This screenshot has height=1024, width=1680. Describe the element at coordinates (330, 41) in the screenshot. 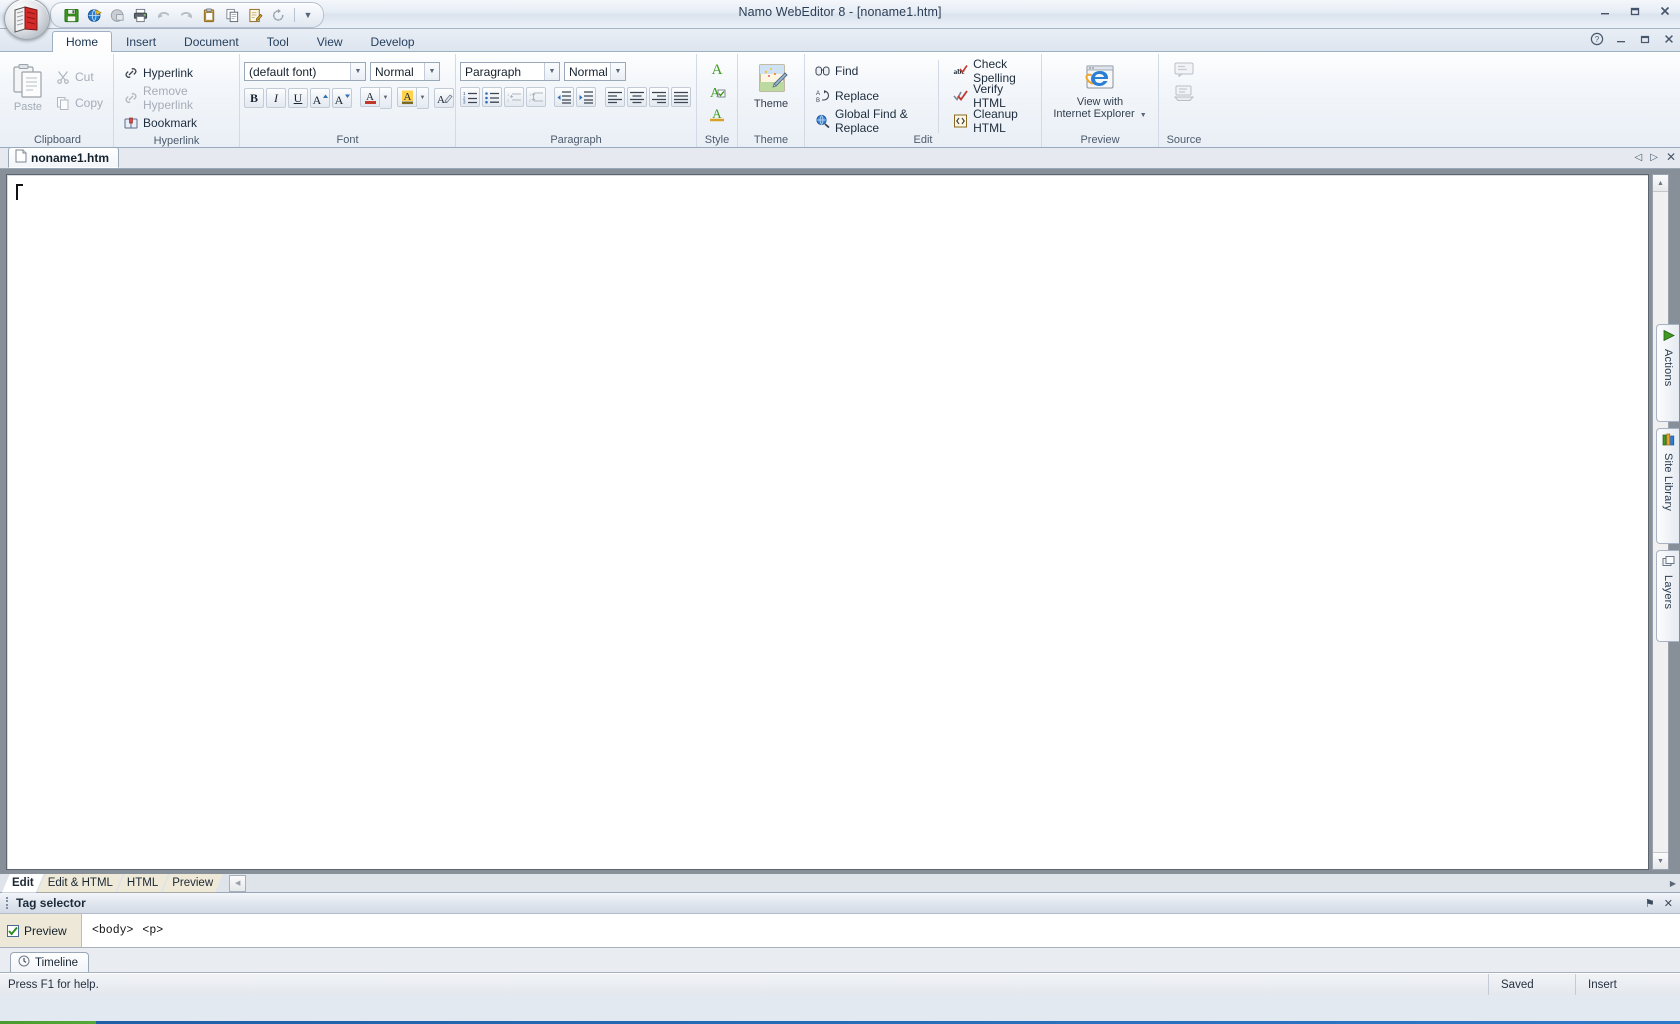

I see `tab-view: View` at that location.